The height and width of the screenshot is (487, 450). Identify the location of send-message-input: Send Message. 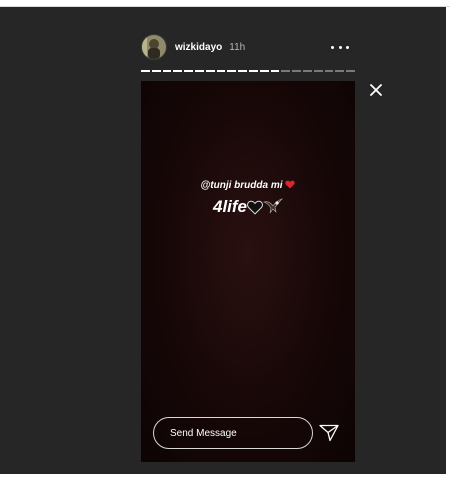
(233, 433).